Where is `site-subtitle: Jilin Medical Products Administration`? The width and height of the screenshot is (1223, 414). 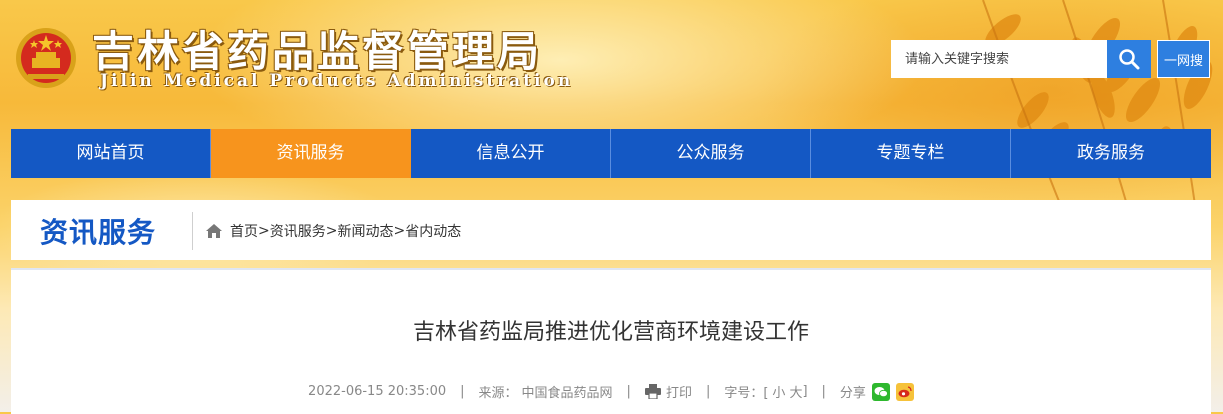 site-subtitle: Jilin Medical Products Administration is located at coordinates (337, 81).